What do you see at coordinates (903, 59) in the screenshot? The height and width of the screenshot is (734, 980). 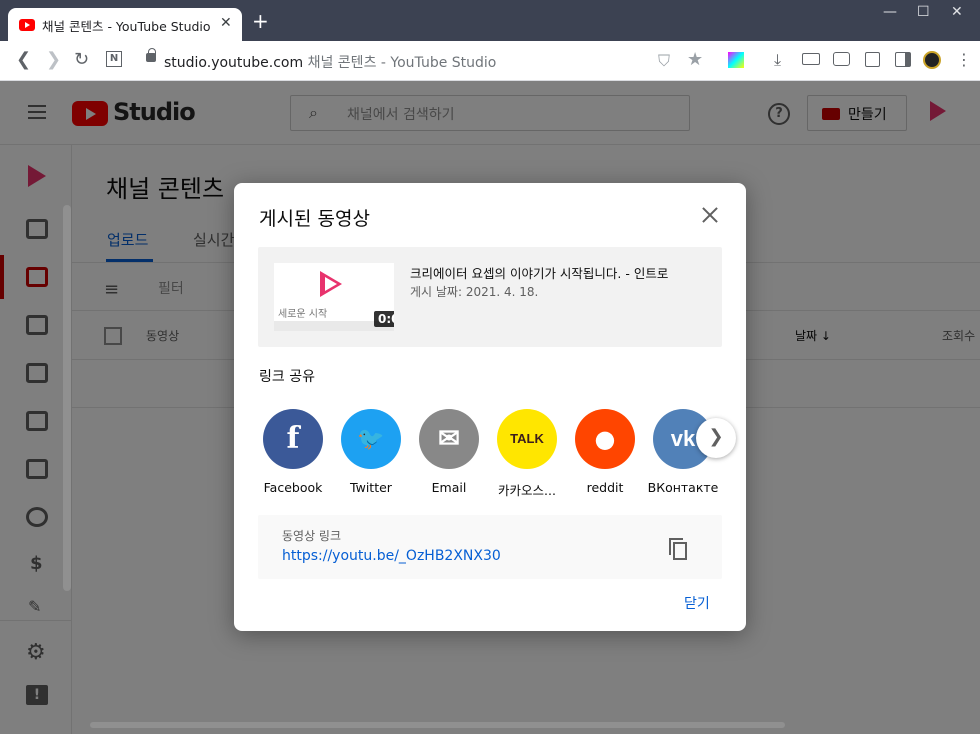 I see `side-panel-icon` at bounding box center [903, 59].